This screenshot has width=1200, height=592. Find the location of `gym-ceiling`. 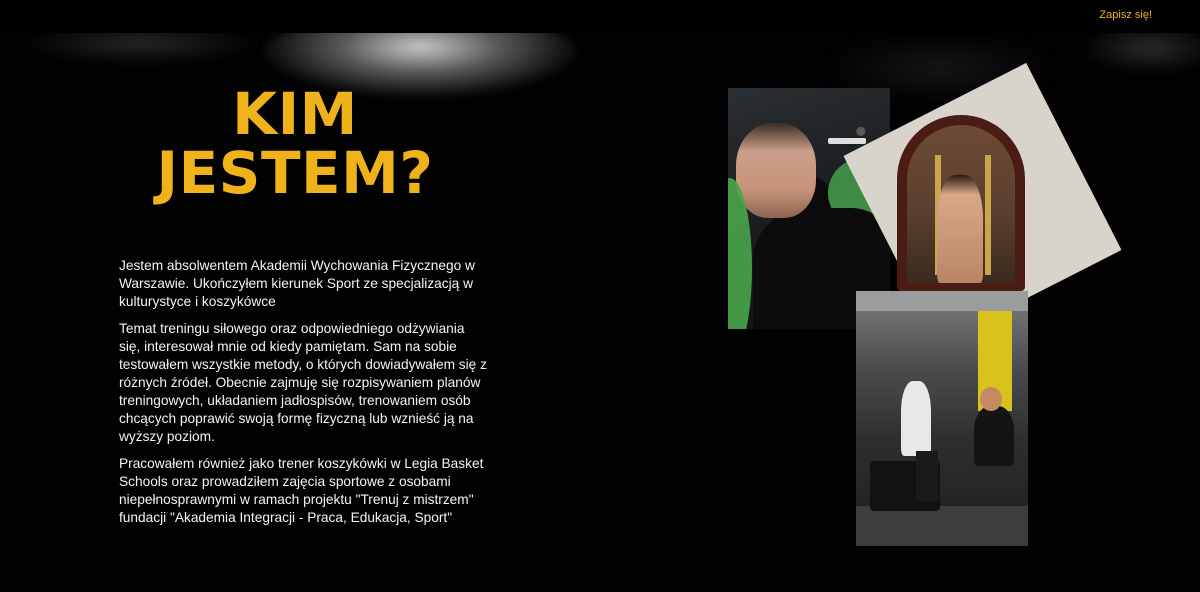

gym-ceiling is located at coordinates (942, 301).